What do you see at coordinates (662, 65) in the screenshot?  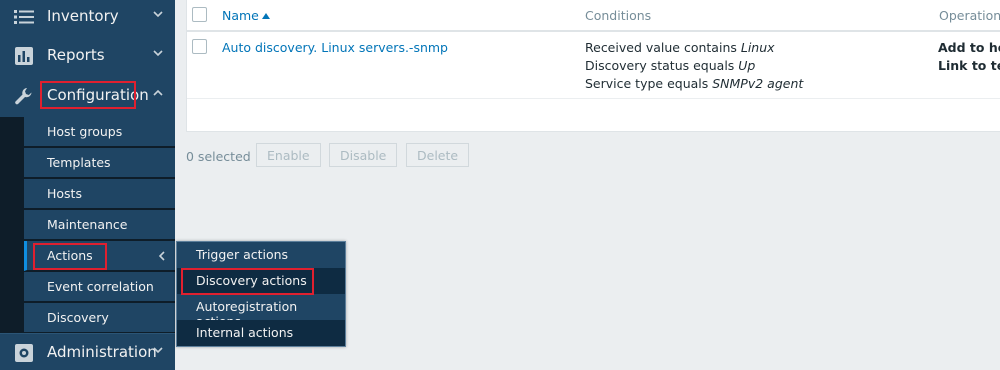 I see `condition-text: Discovery status equals` at bounding box center [662, 65].